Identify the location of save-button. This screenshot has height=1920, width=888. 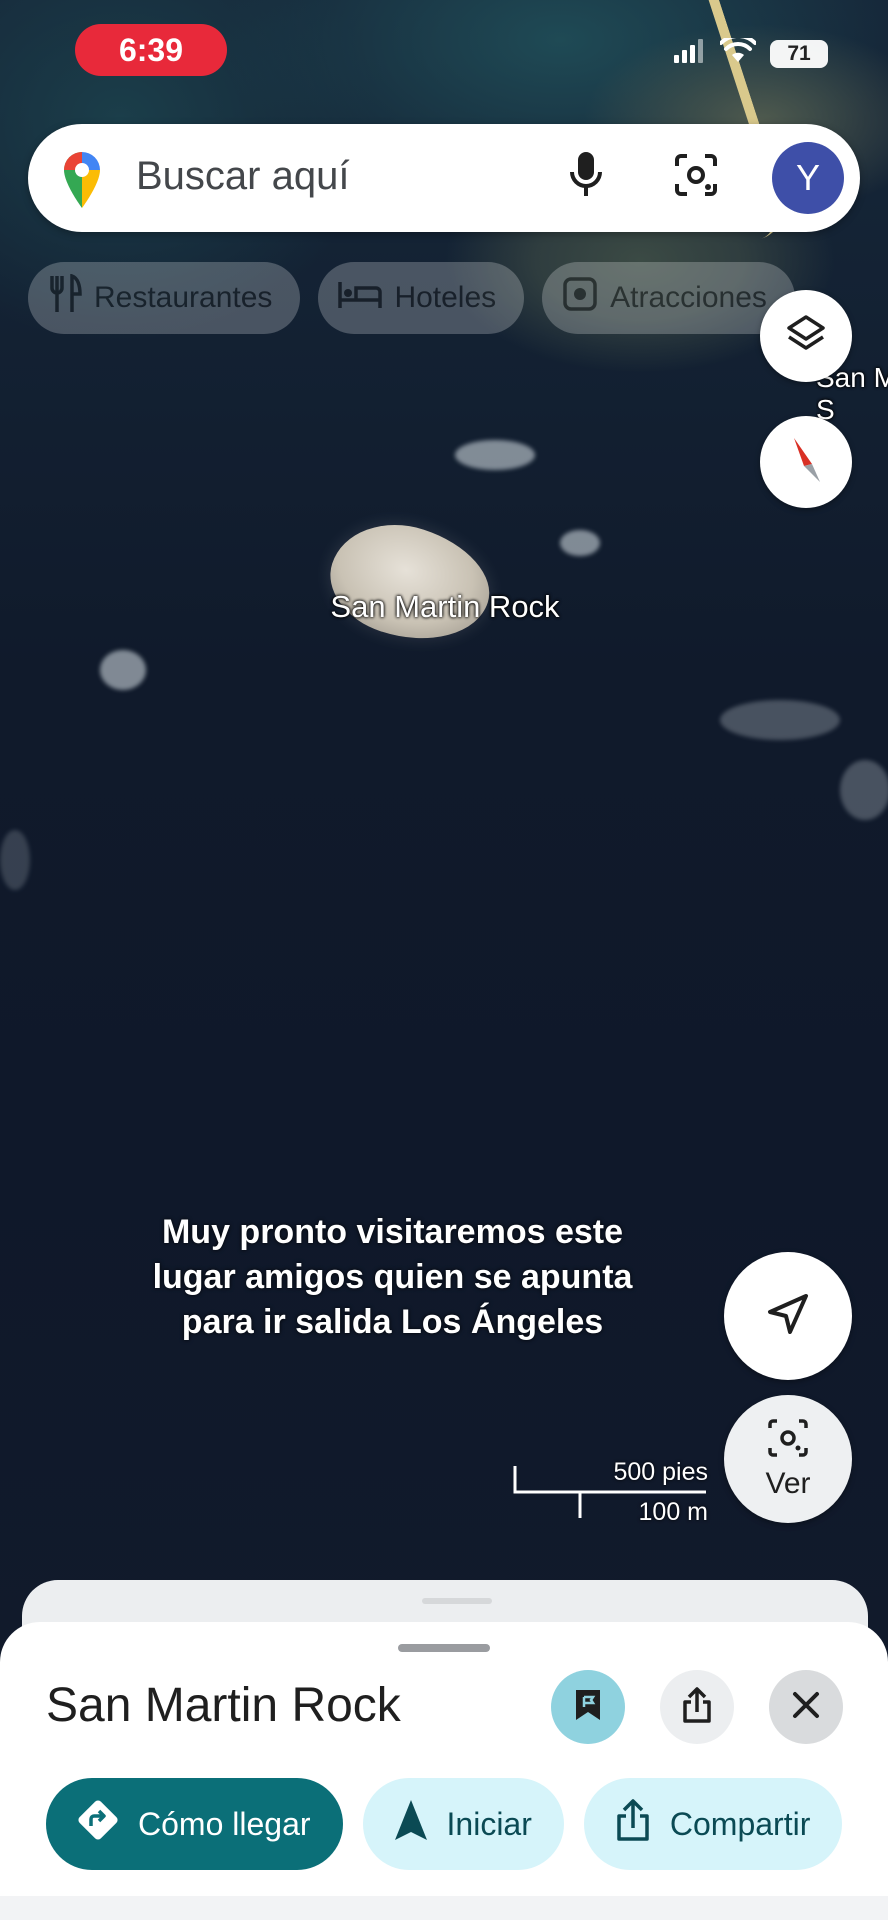
(588, 1707).